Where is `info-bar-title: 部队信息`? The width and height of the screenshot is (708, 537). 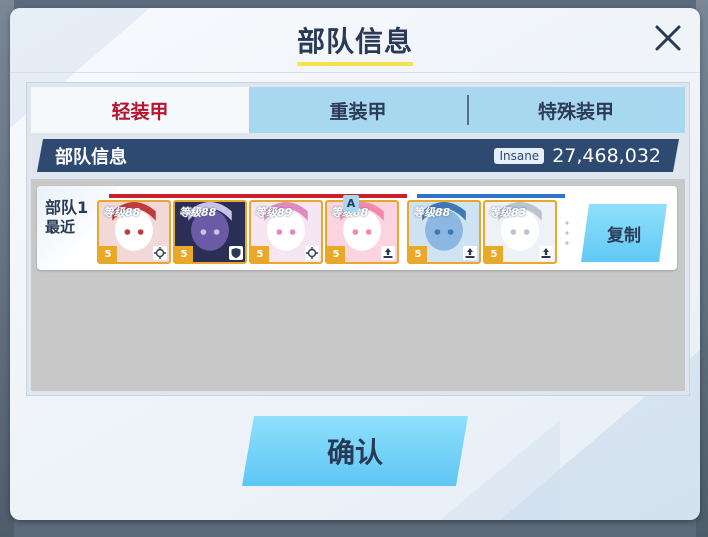 info-bar-title: 部队信息 is located at coordinates (91, 157).